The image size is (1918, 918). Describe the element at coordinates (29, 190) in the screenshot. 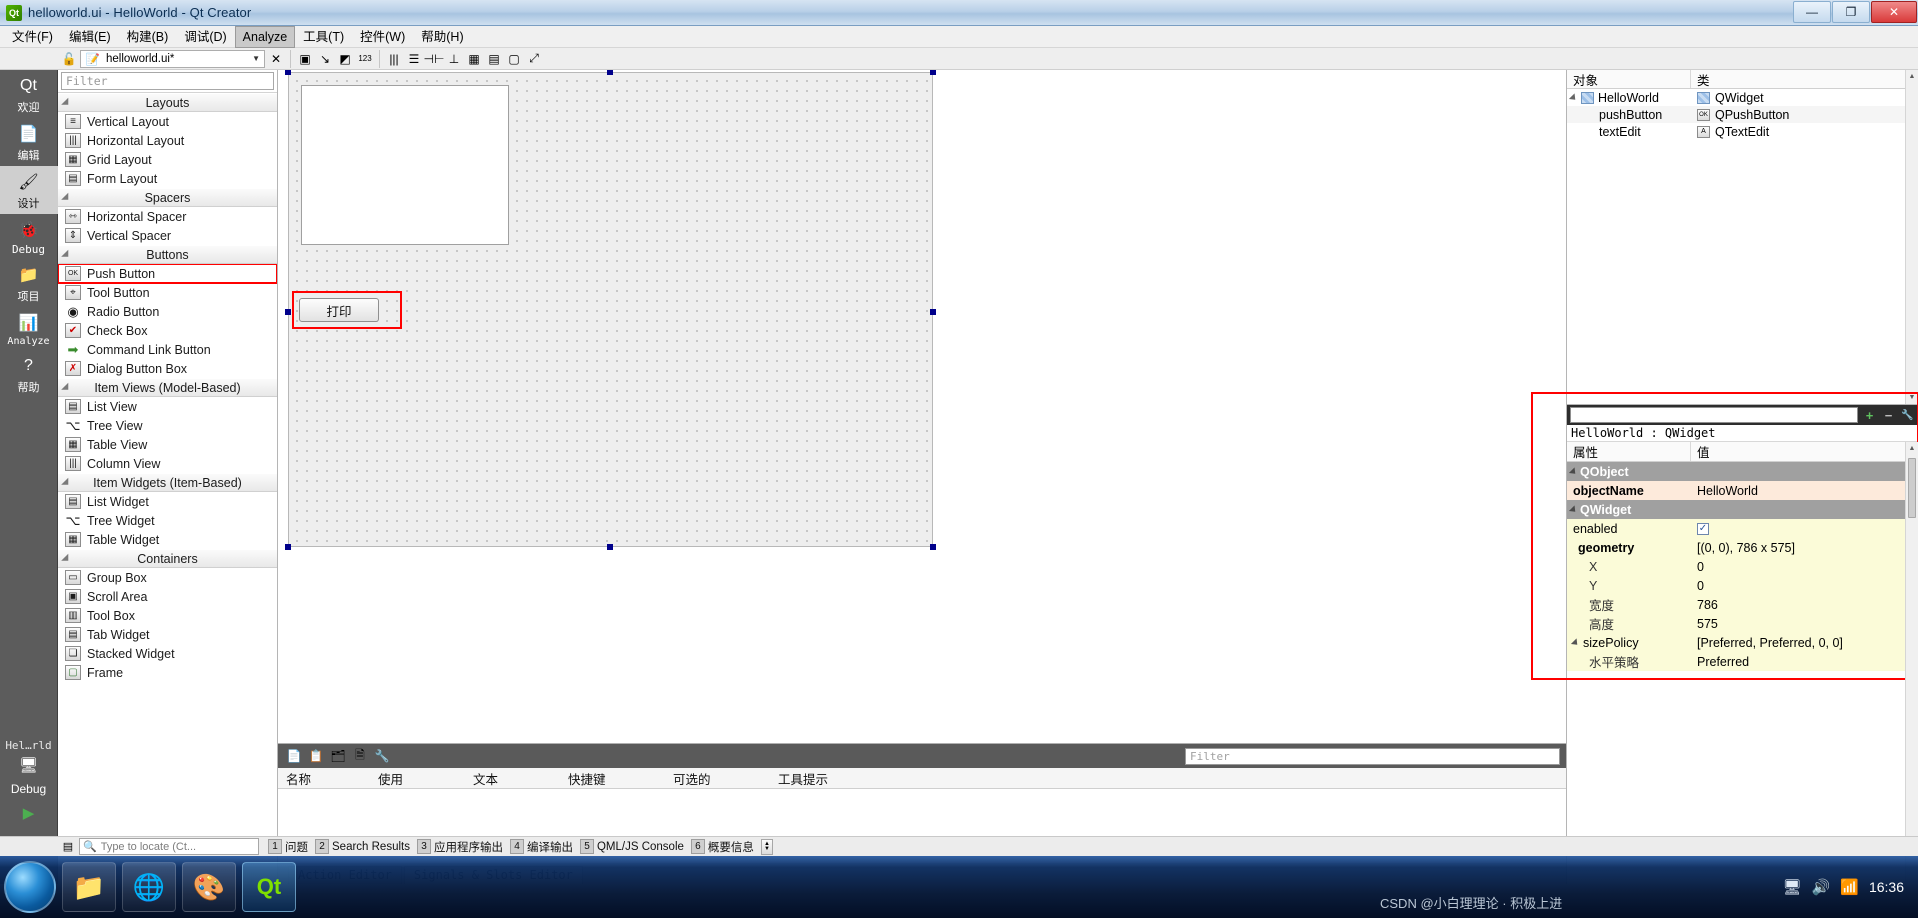

I see `mode-design: 🖌 设计` at that location.